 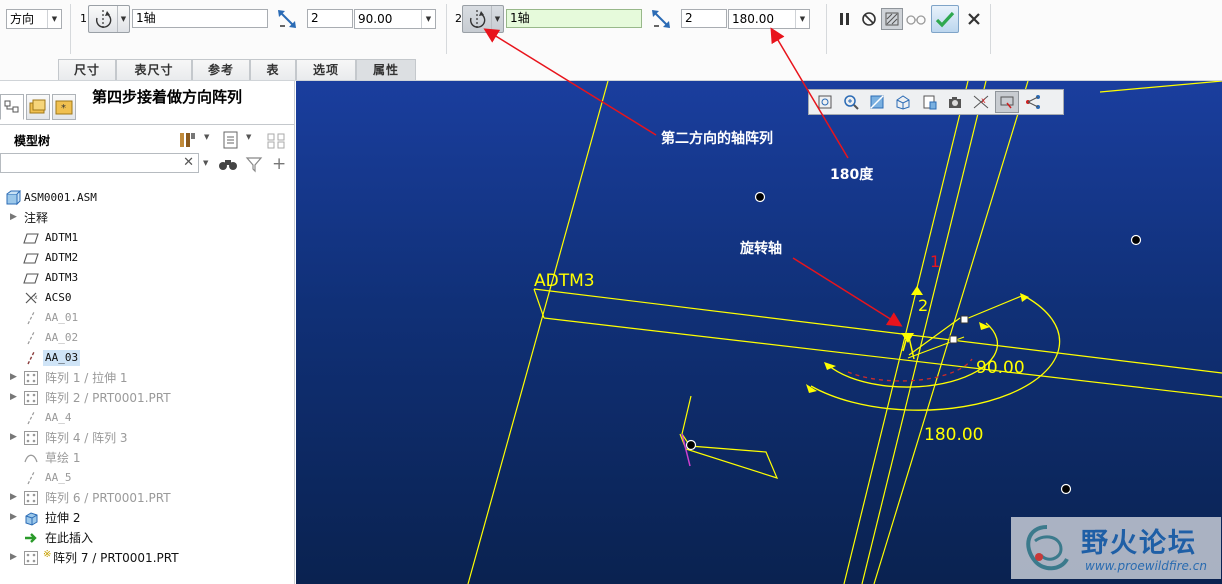 What do you see at coordinates (31, 458) in the screenshot?
I see `sketch-icon` at bounding box center [31, 458].